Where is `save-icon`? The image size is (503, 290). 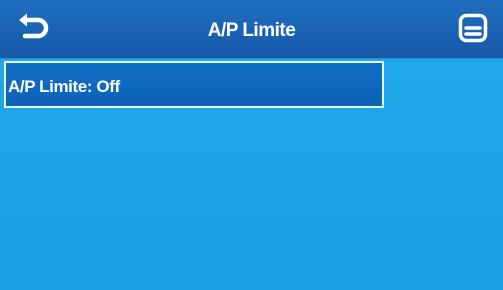 save-icon is located at coordinates (473, 28).